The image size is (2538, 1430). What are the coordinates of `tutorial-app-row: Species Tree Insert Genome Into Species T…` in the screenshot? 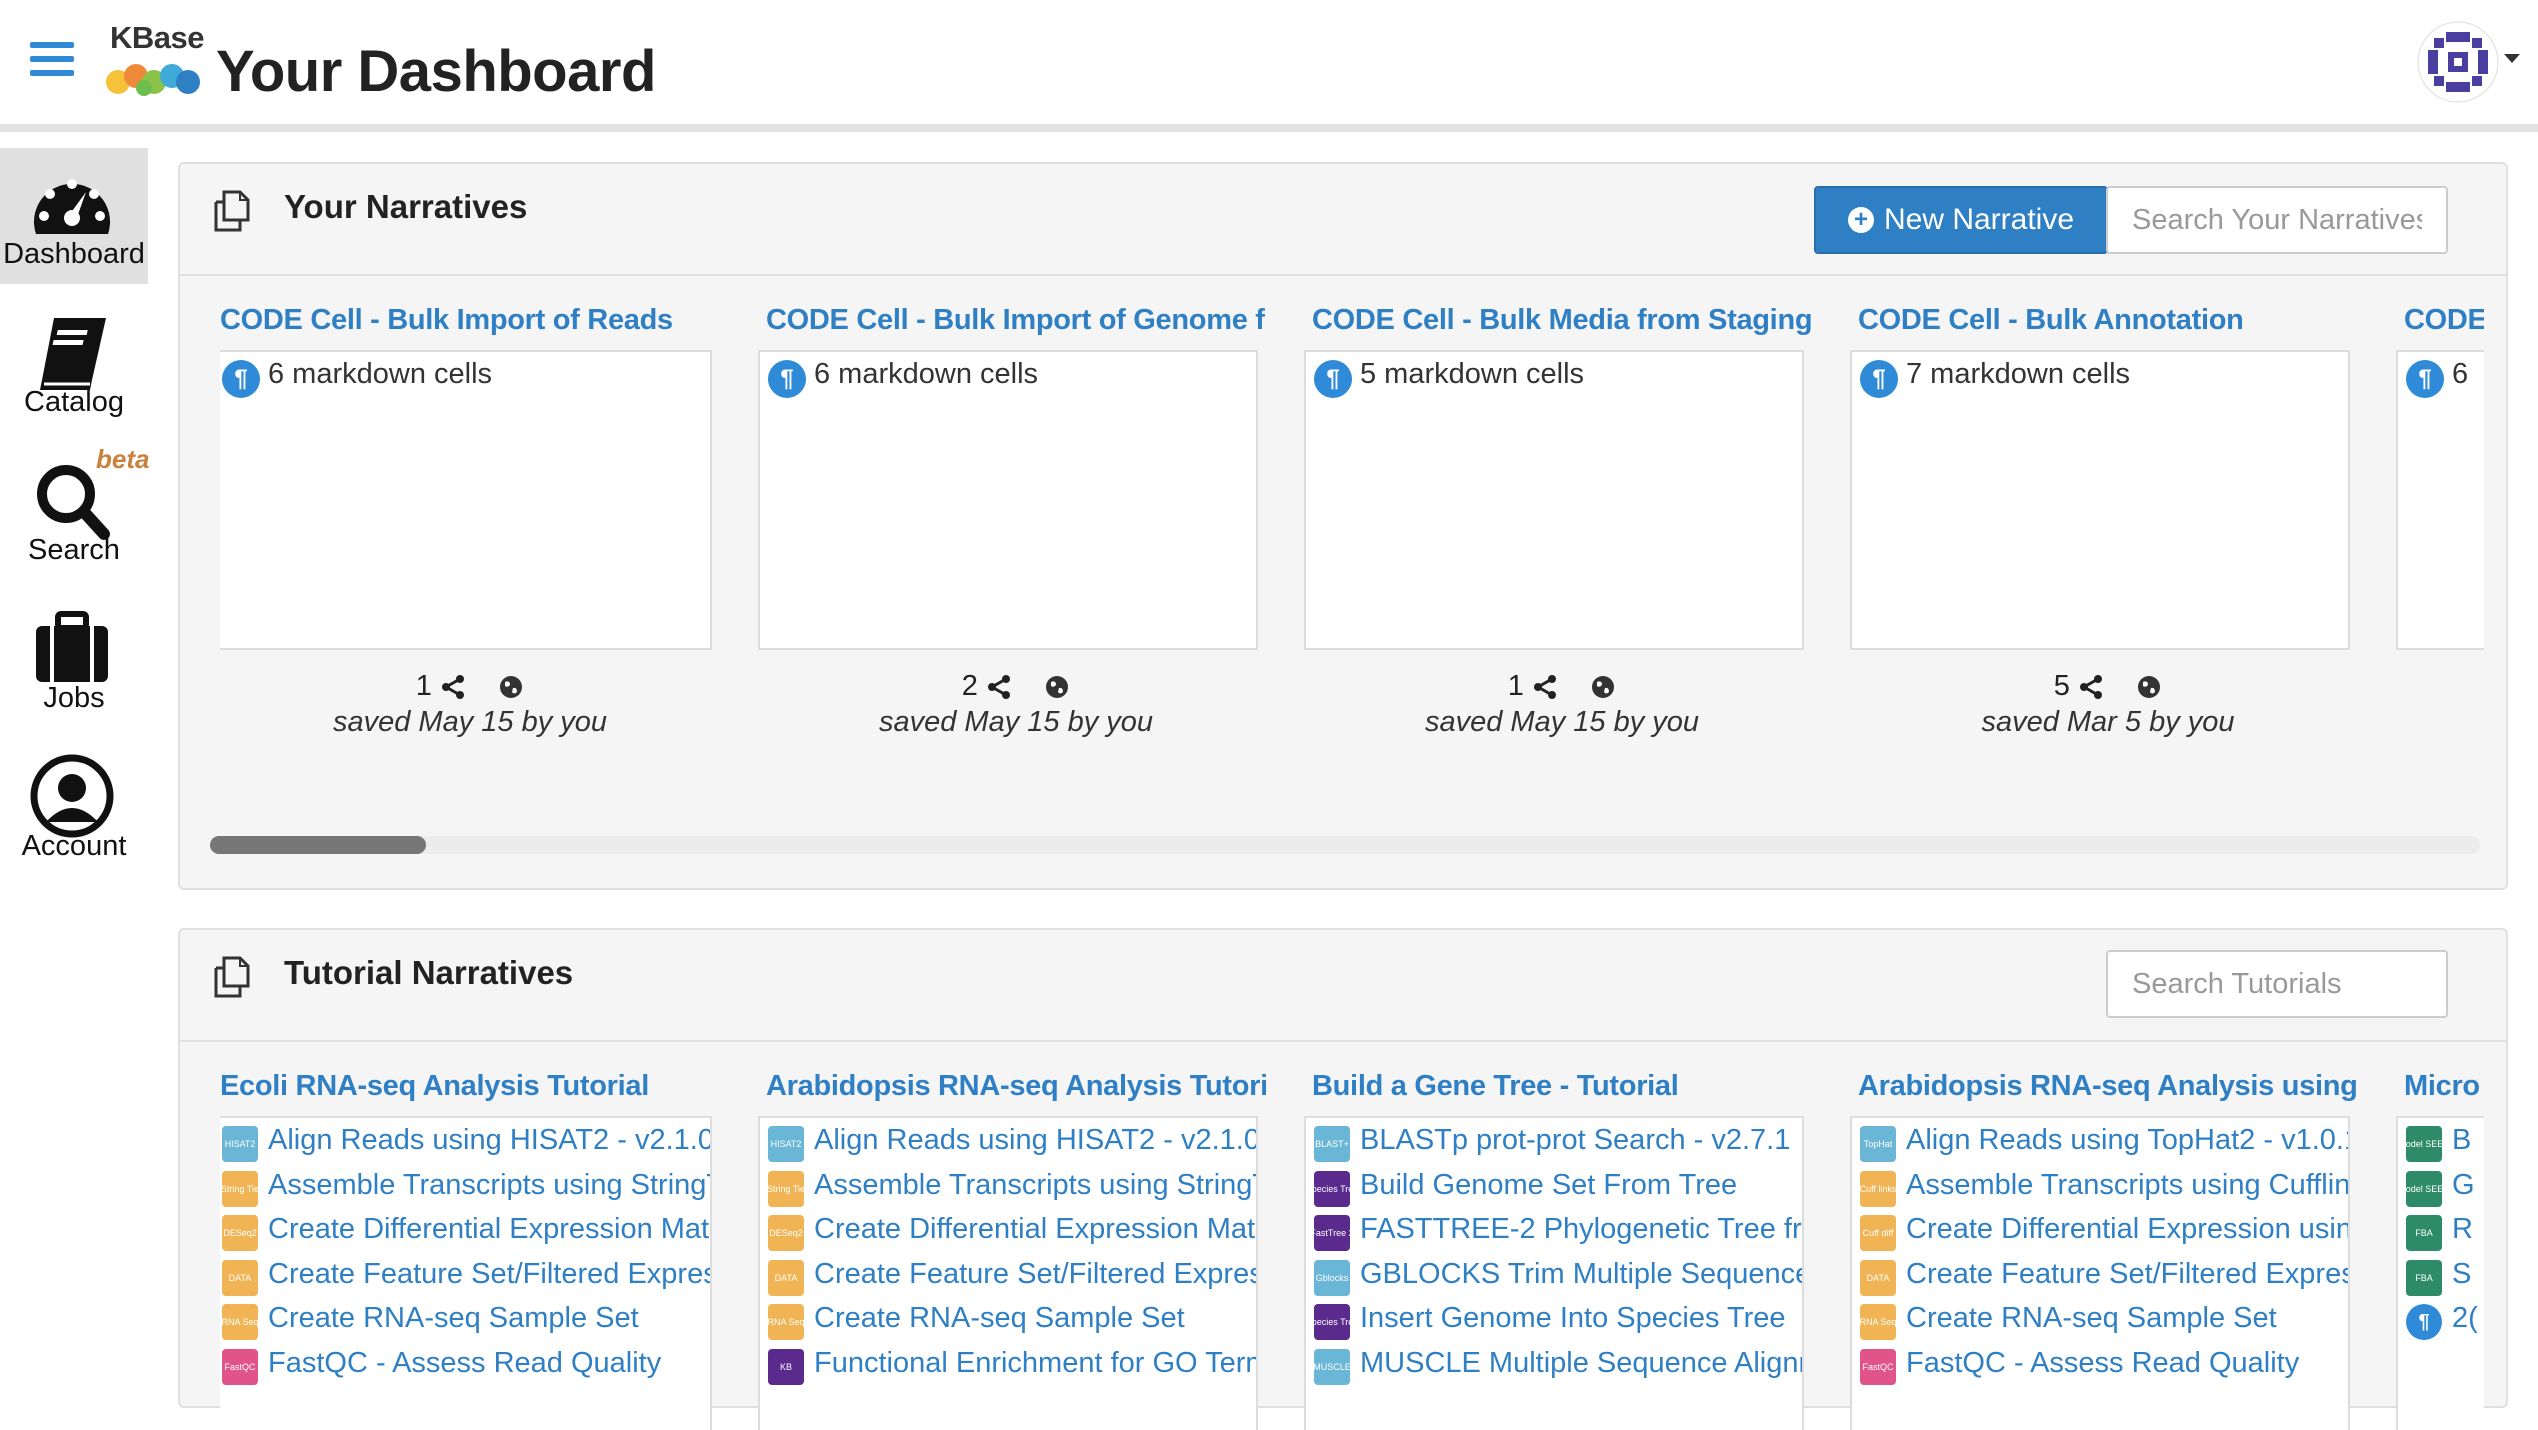 It's located at (1558, 1320).